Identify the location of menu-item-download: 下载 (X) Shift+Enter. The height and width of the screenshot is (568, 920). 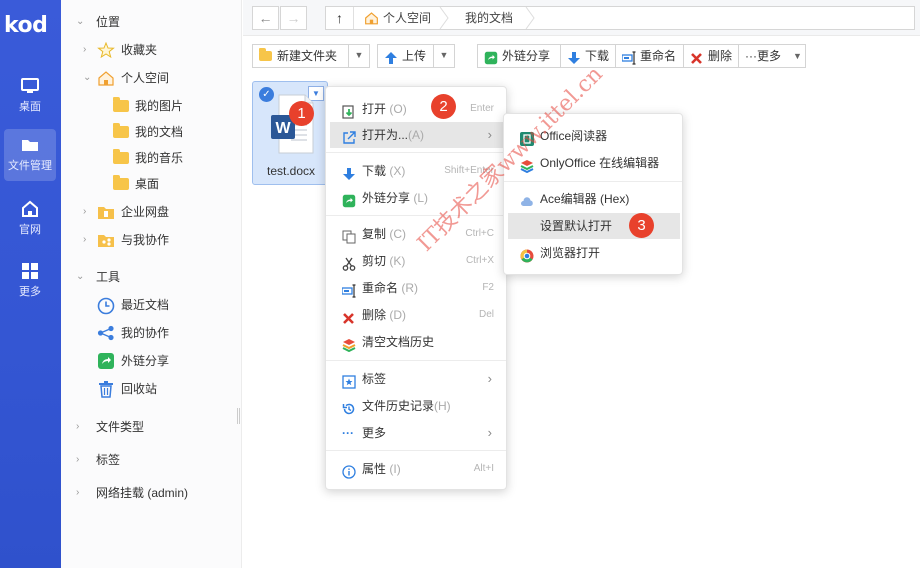
(417, 171).